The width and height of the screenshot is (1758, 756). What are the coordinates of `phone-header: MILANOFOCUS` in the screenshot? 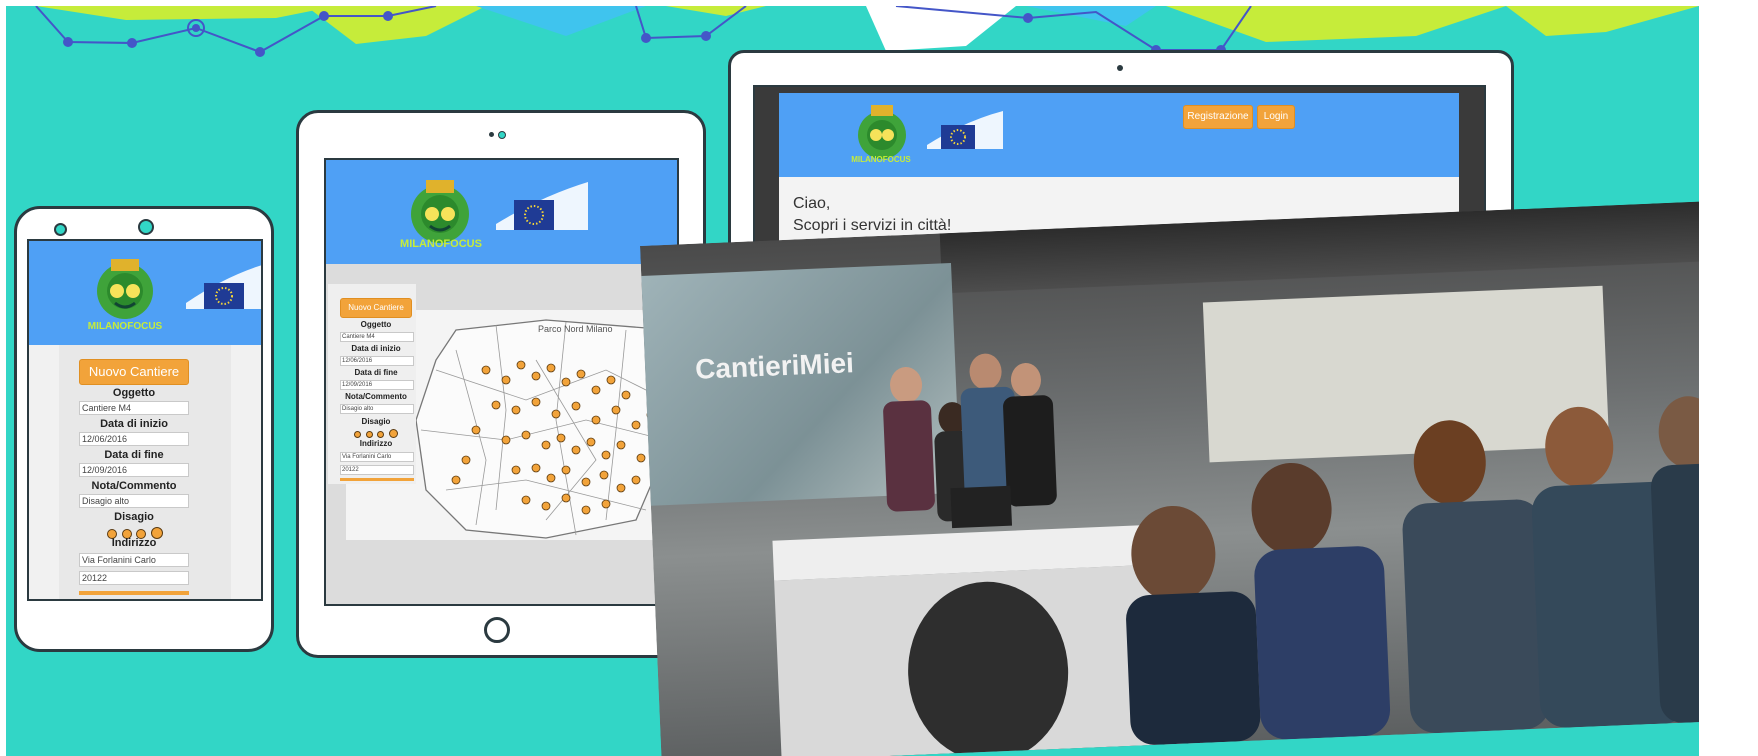 It's located at (145, 293).